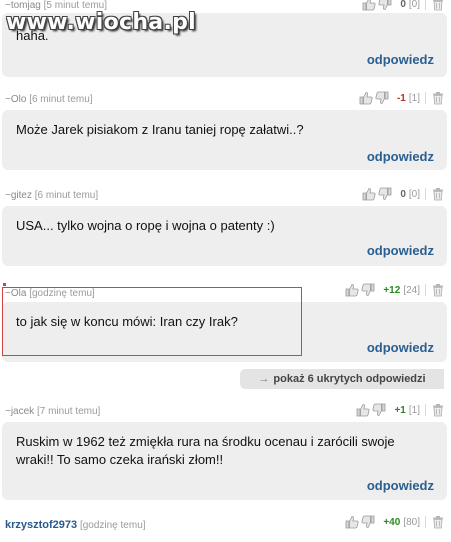  I want to click on arrow-right-icon: →, so click(264, 379).